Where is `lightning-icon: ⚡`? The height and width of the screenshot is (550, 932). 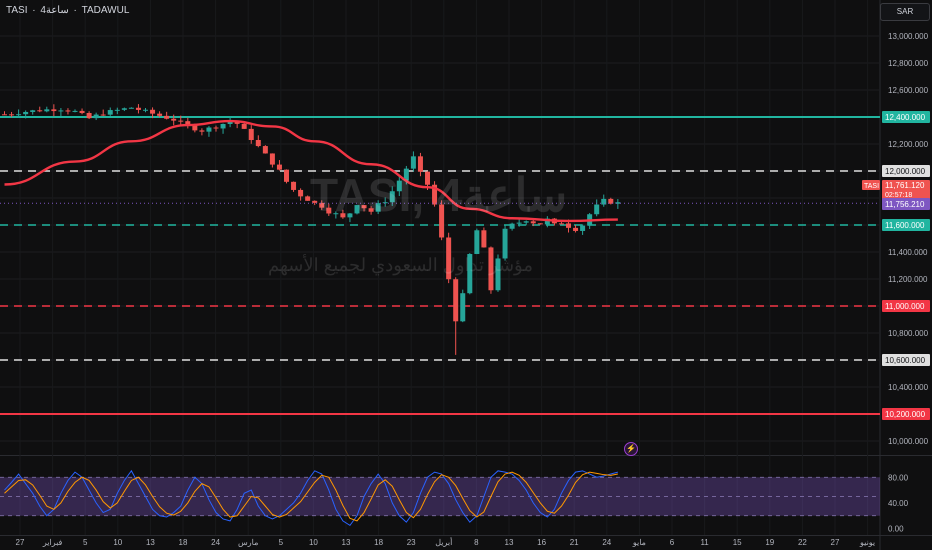
lightning-icon: ⚡ is located at coordinates (631, 449).